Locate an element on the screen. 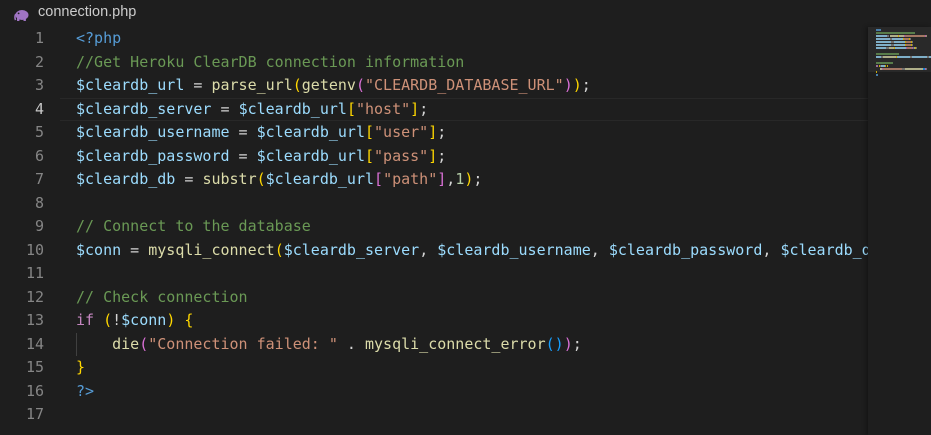 This screenshot has height=435, width=931. line-number: 14 is located at coordinates (34, 343).